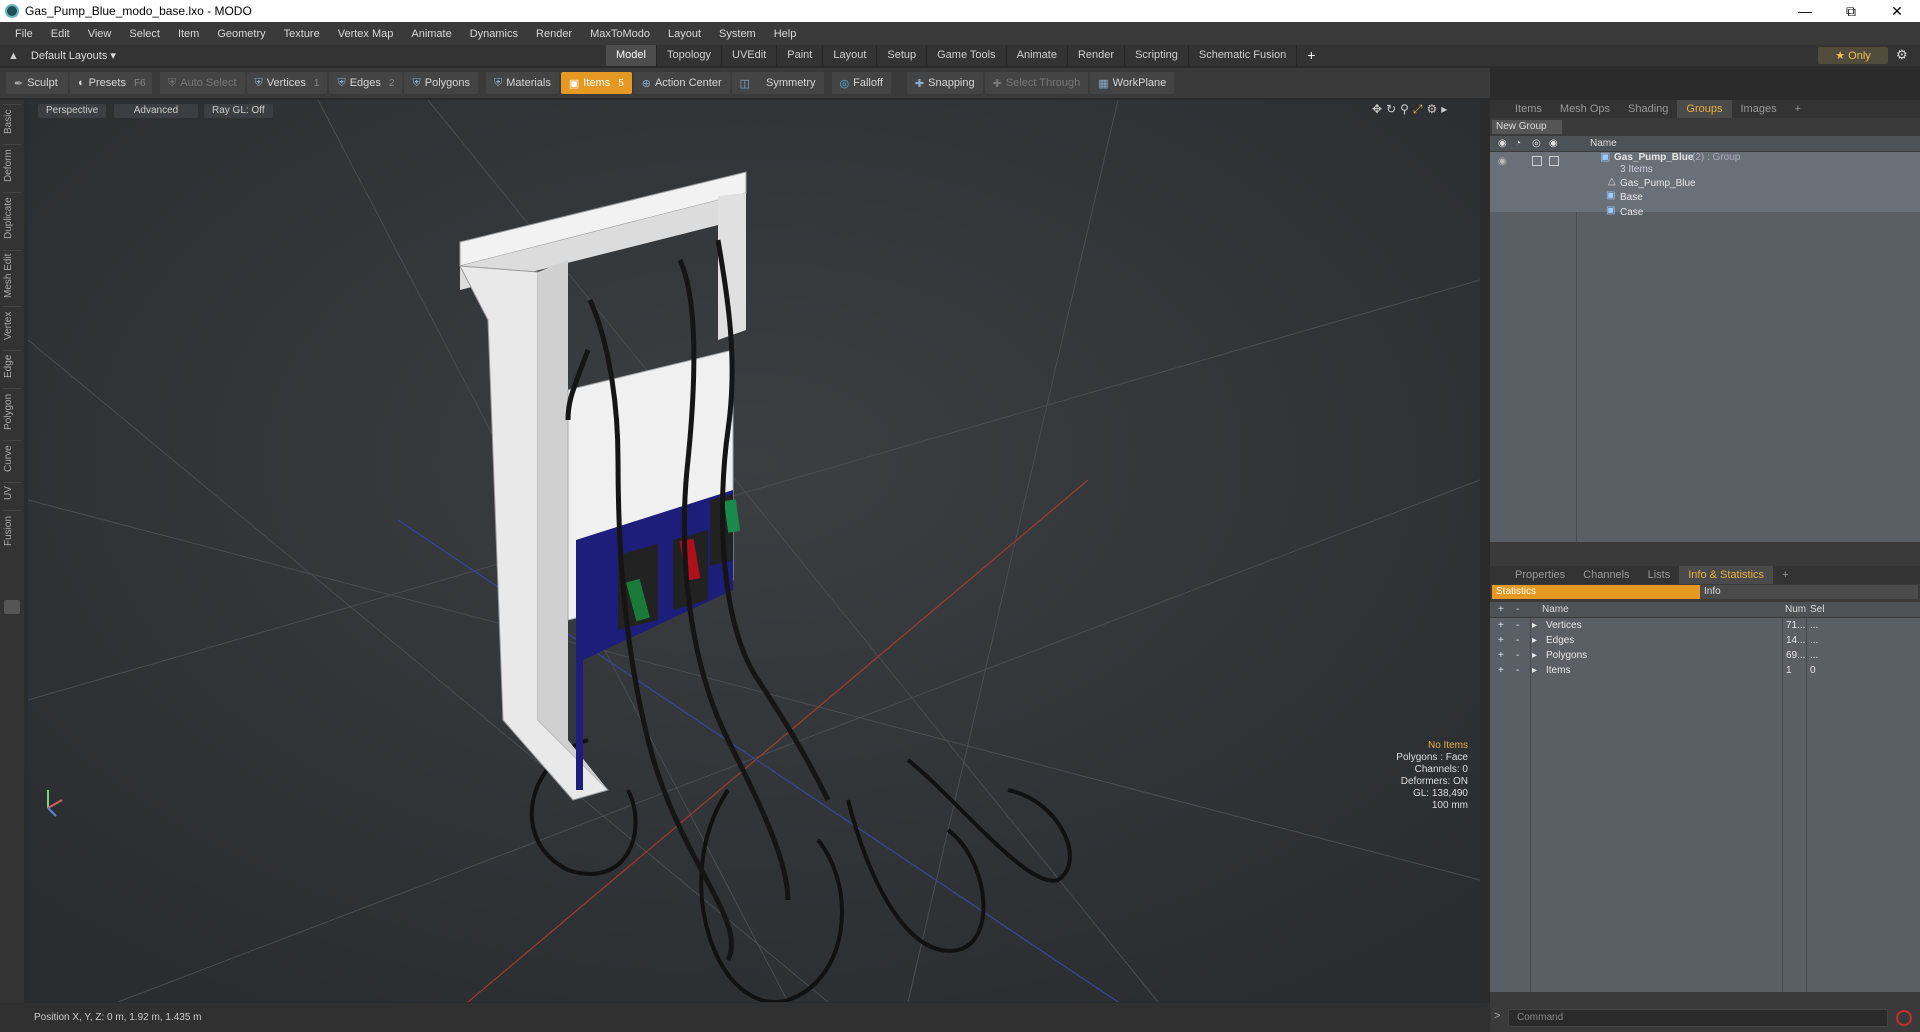  Describe the element at coordinates (554, 34) in the screenshot. I see `menu-render: Render` at that location.